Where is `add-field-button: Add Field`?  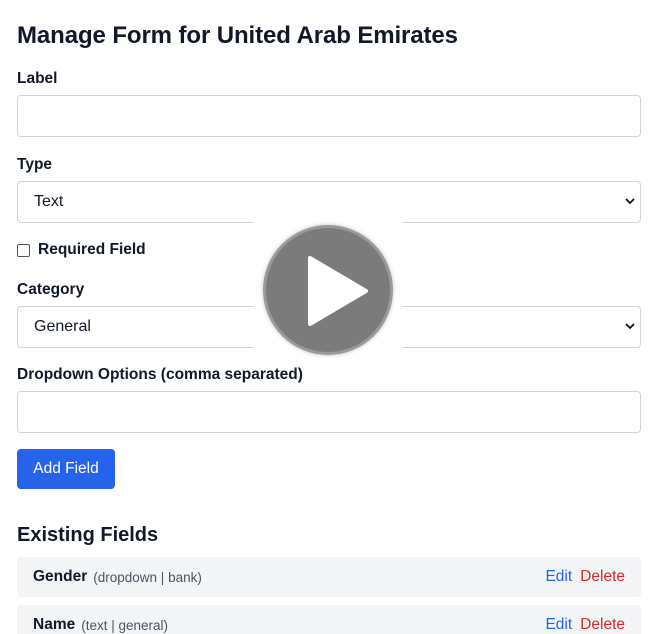 add-field-button: Add Field is located at coordinates (66, 469).